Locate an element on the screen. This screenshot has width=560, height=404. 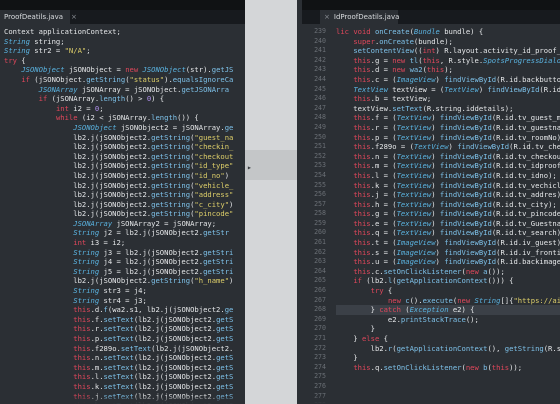
code-token: "guest_na is located at coordinates (214, 137).